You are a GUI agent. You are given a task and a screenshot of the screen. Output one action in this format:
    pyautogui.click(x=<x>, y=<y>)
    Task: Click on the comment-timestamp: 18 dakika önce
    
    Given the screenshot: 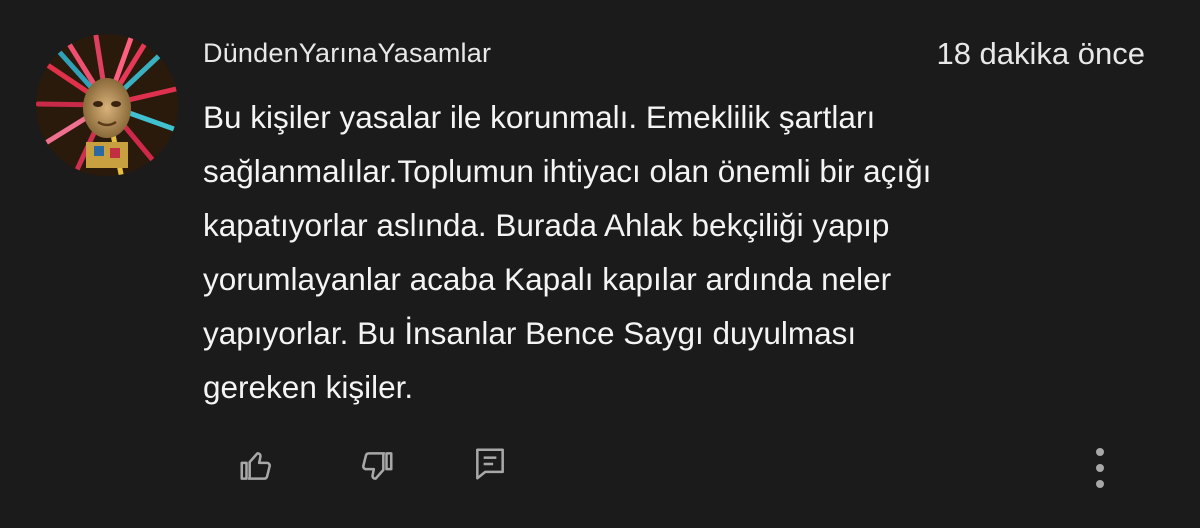 What is the action you would take?
    pyautogui.click(x=1040, y=54)
    